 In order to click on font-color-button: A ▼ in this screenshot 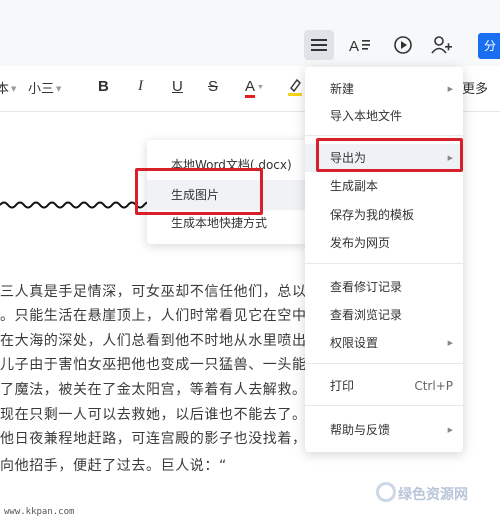, I will do `click(254, 88)`.